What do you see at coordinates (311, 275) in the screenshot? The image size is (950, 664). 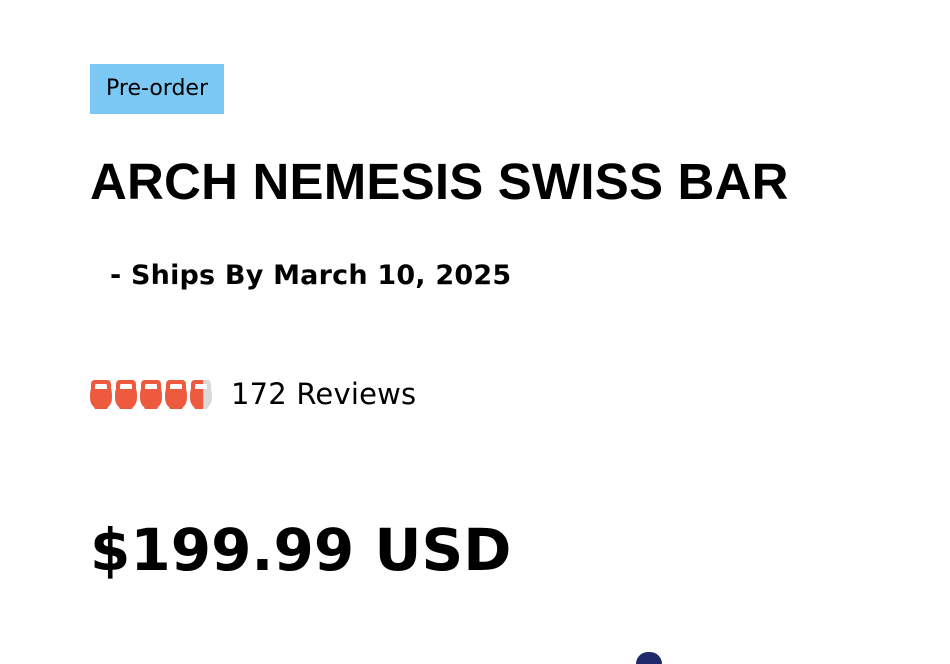 I see `ship-date: - Ships By March 10, 2025` at bounding box center [311, 275].